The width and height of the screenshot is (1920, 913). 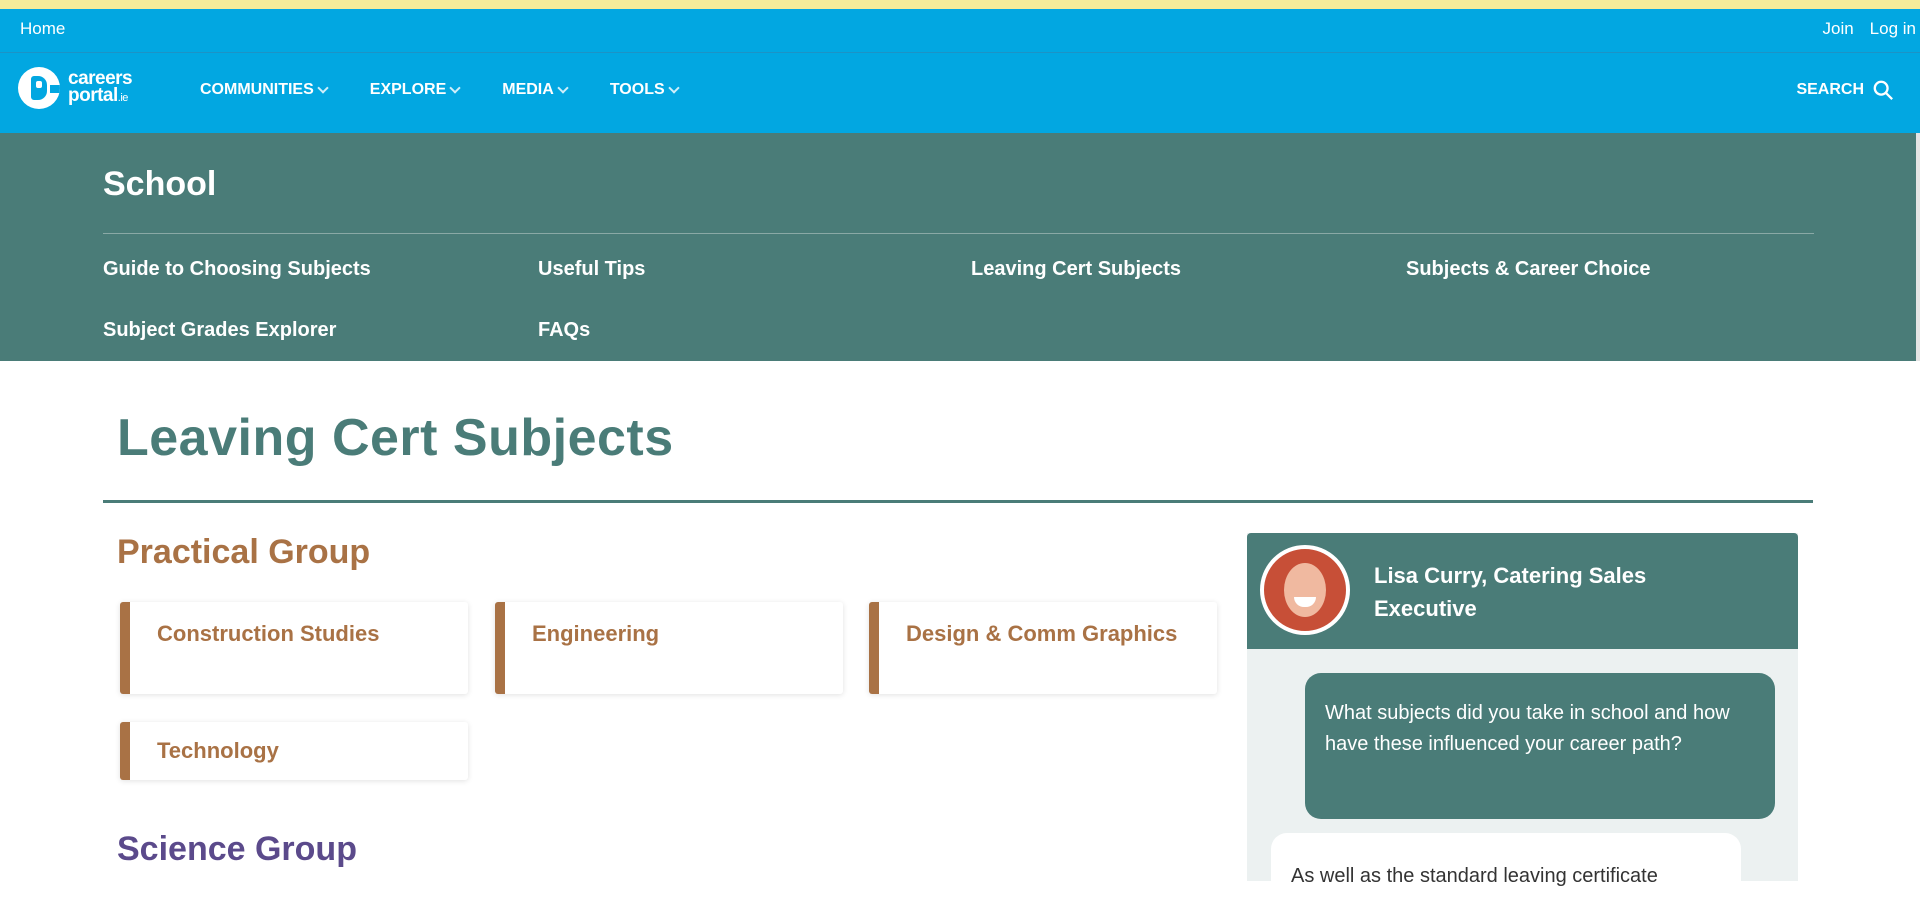 What do you see at coordinates (958, 501) in the screenshot?
I see `title-divider` at bounding box center [958, 501].